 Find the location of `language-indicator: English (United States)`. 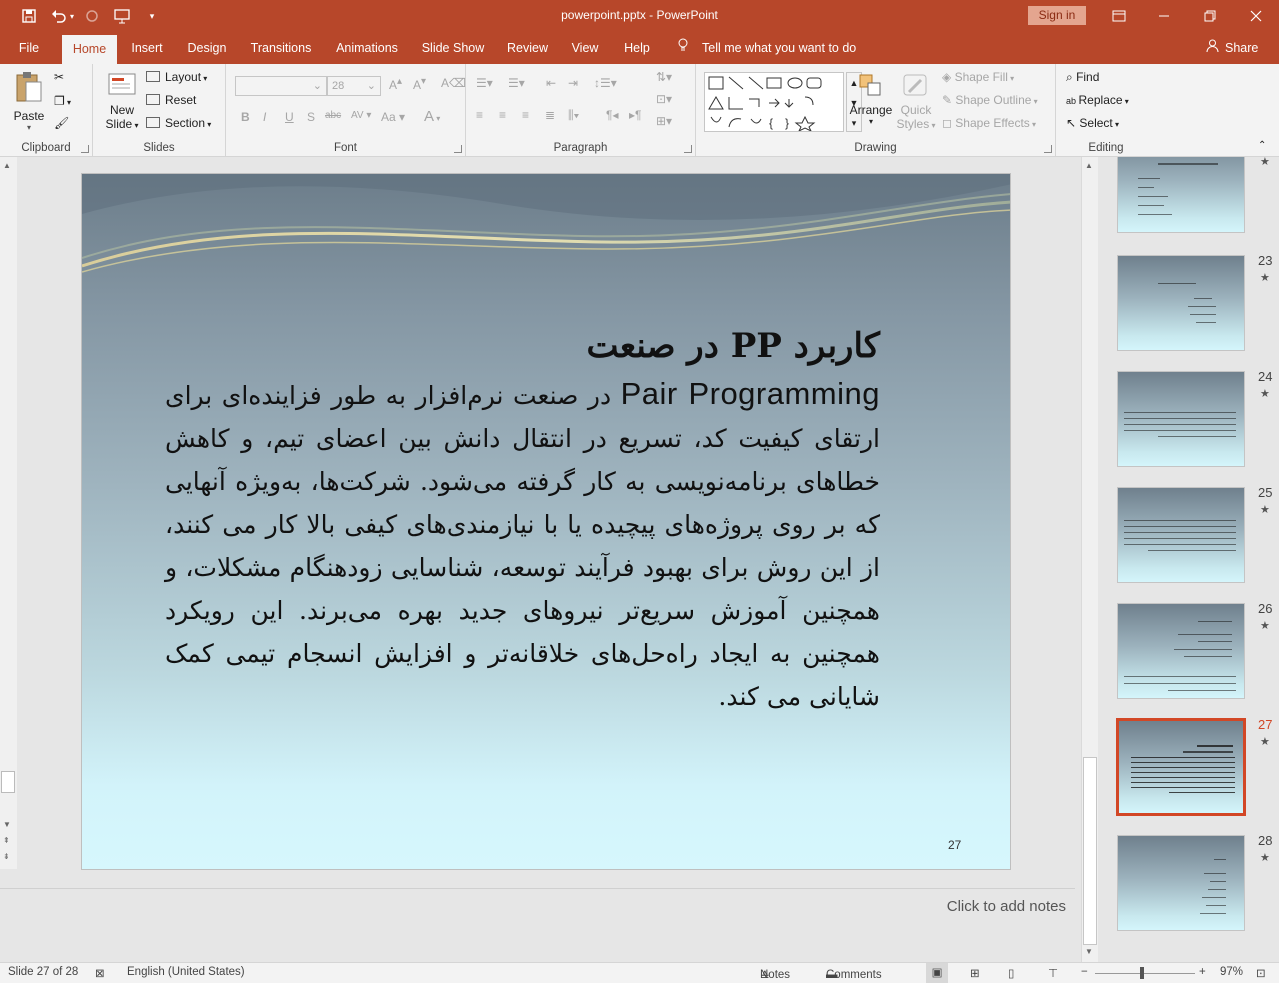

language-indicator: English (United States) is located at coordinates (186, 972).